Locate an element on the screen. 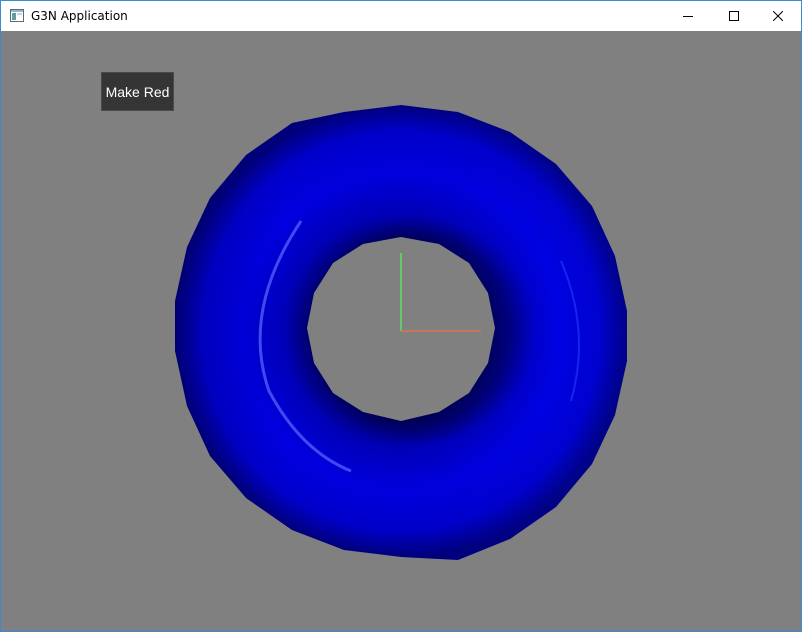 Image resolution: width=802 pixels, height=632 pixels. maximize-button is located at coordinates (734, 16).